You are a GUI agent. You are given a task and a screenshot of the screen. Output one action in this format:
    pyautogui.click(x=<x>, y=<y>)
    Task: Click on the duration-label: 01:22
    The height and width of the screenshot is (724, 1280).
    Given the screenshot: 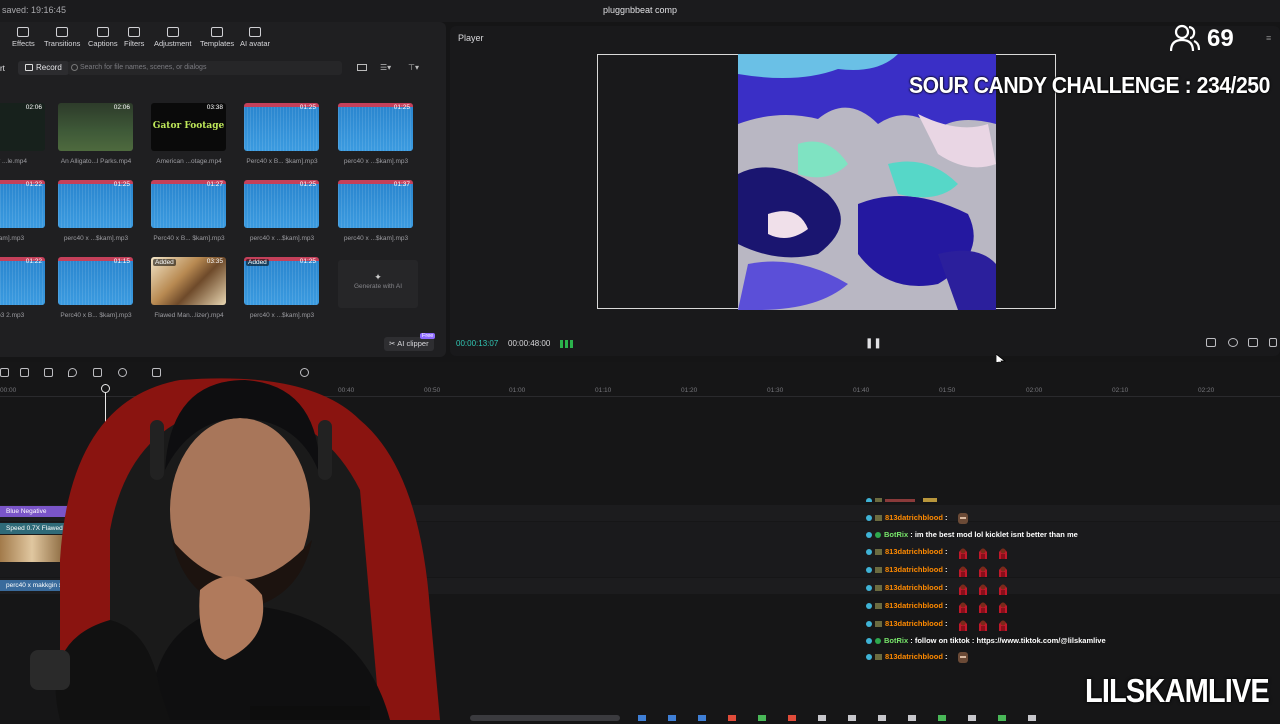 What is the action you would take?
    pyautogui.click(x=33, y=261)
    